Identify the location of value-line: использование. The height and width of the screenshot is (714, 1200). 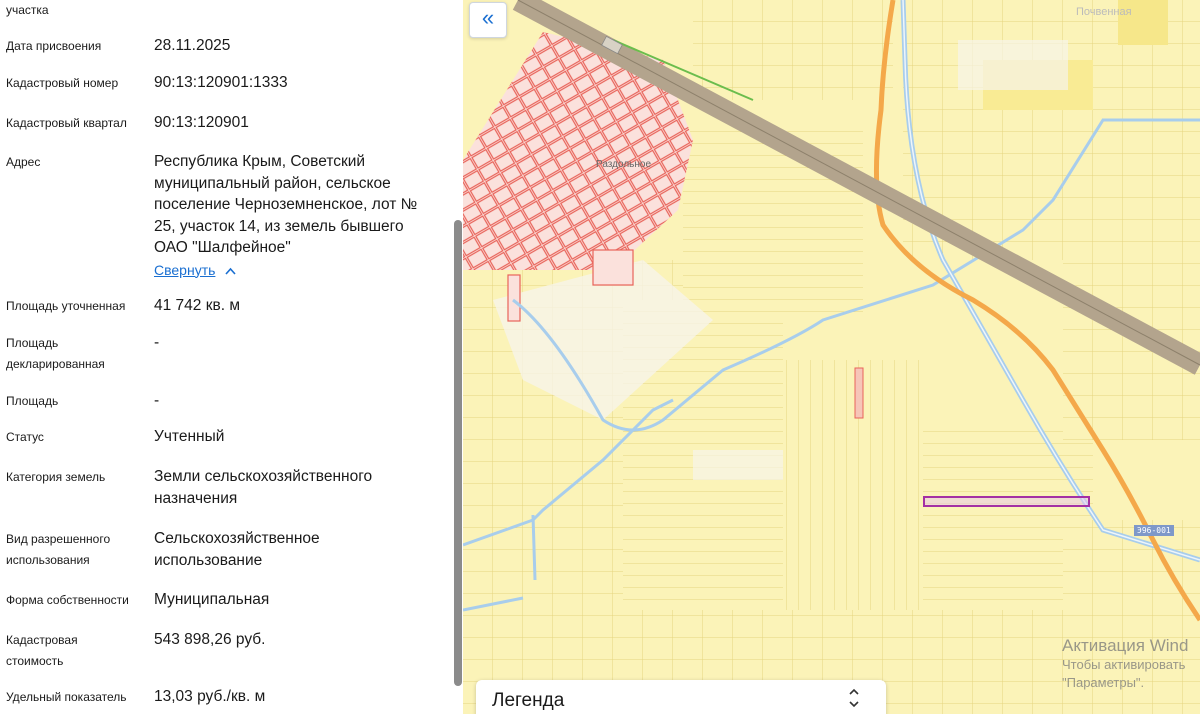
(208, 560).